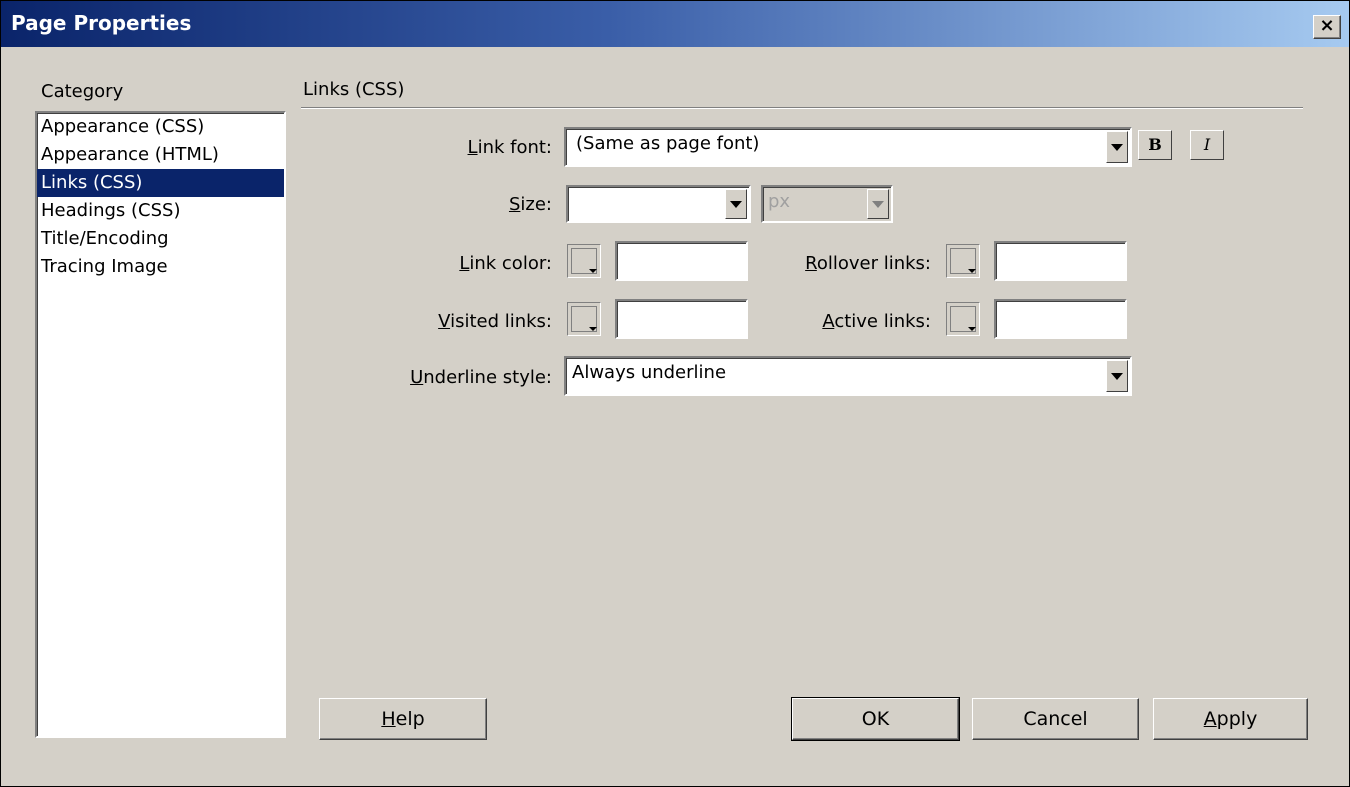  Describe the element at coordinates (410, 719) in the screenshot. I see `help-button-text: elp` at that location.